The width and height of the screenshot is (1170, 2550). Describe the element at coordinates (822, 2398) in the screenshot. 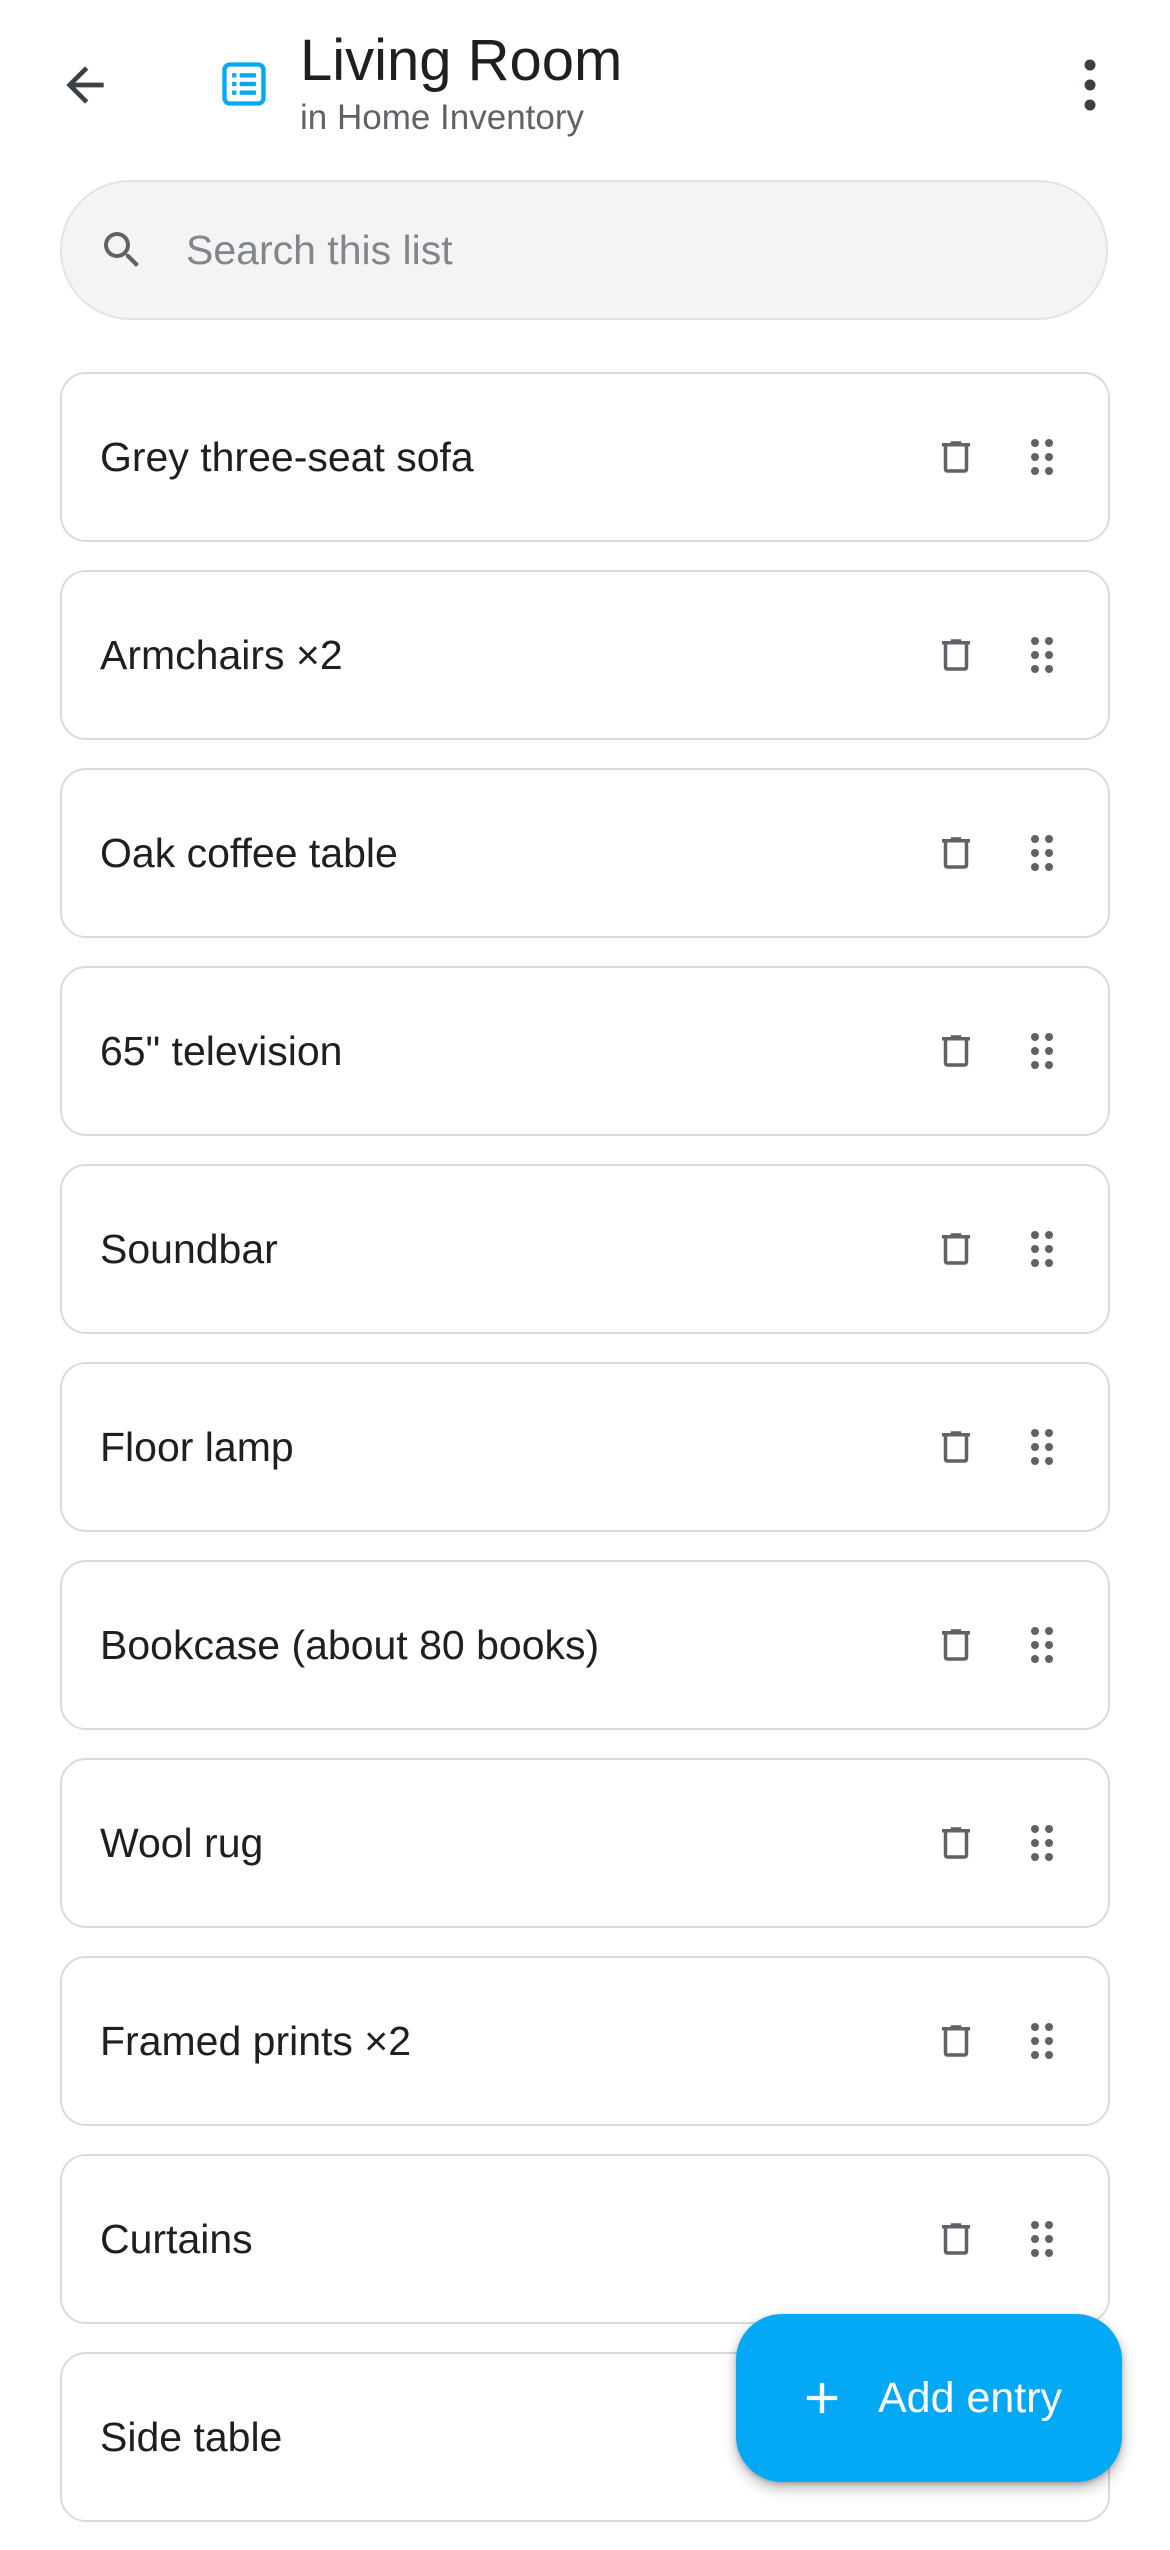

I see `plus-icon` at that location.